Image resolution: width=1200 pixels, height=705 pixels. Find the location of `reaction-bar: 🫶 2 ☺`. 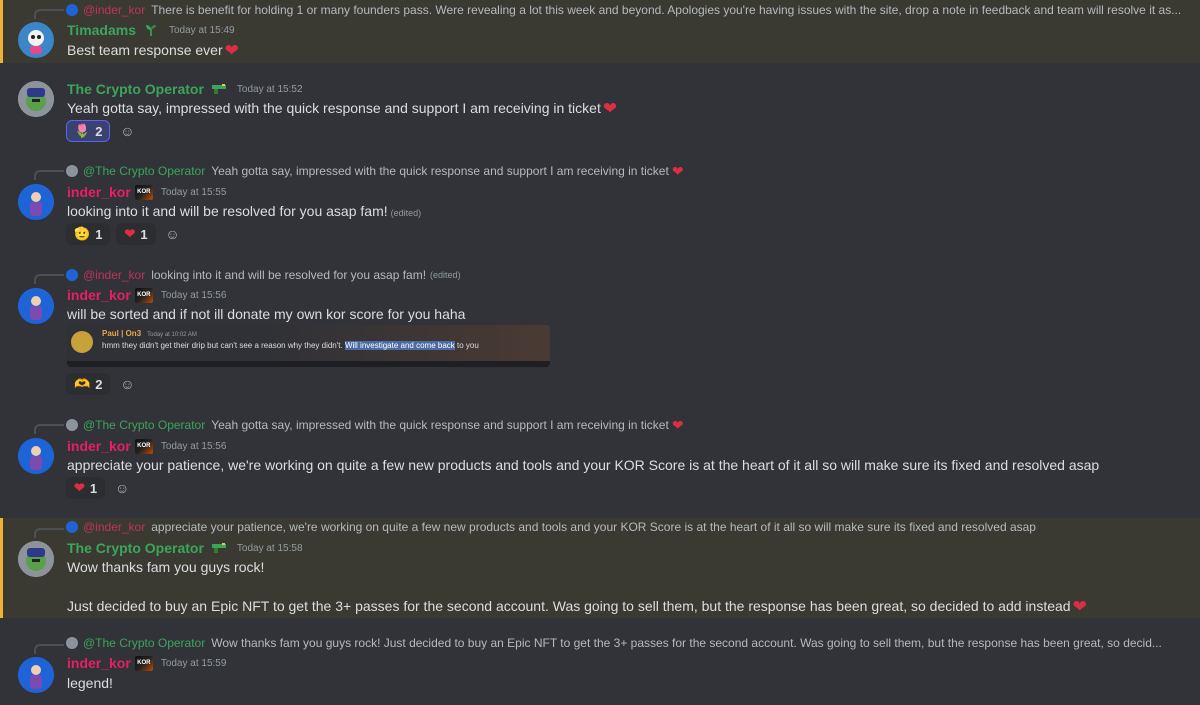

reaction-bar: 🫶 2 ☺ is located at coordinates (102, 384).